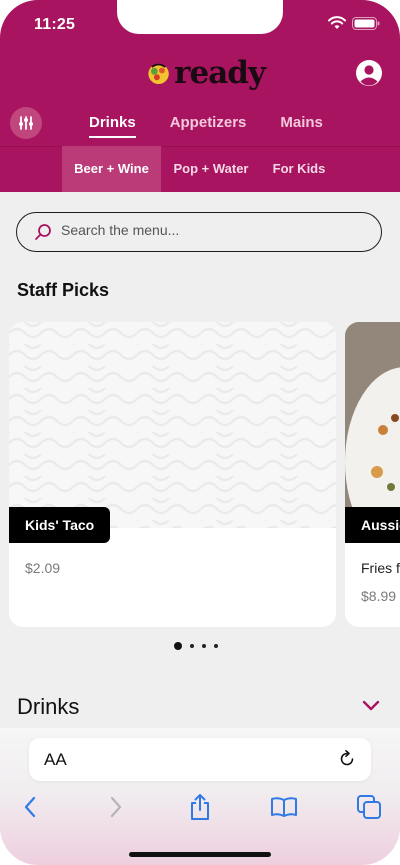 Image resolution: width=400 pixels, height=865 pixels. Describe the element at coordinates (178, 646) in the screenshot. I see `carousel-dot-active` at that location.